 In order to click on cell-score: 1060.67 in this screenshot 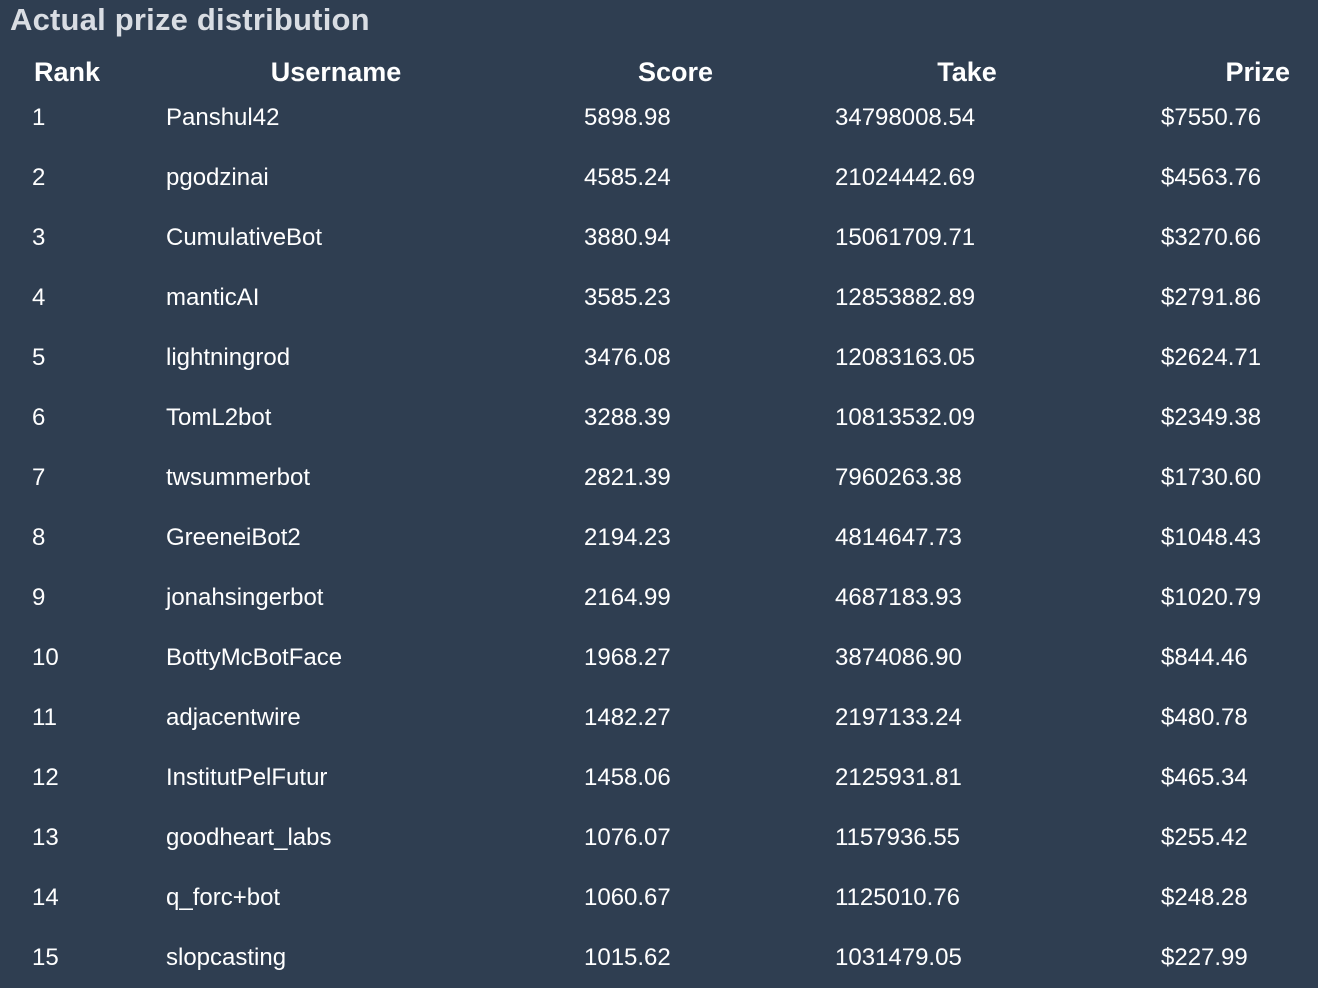, I will do `click(627, 897)`.